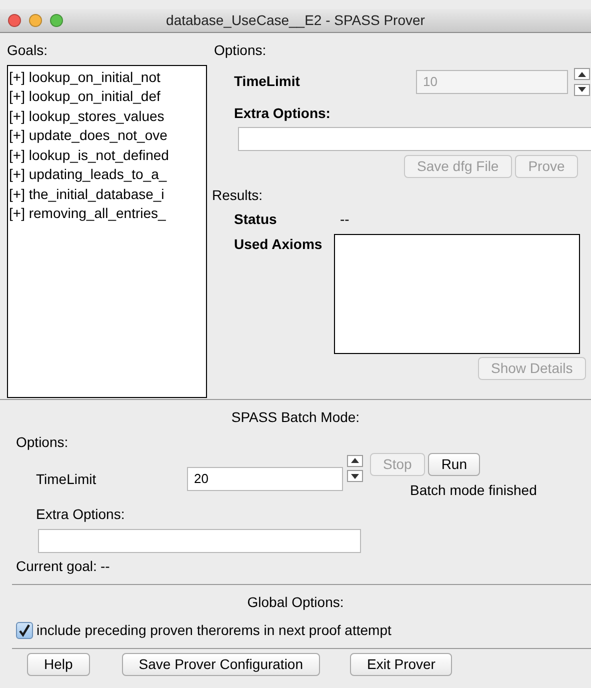 This screenshot has width=591, height=688. I want to click on used-axioms-label: Used Axioms, so click(279, 244).